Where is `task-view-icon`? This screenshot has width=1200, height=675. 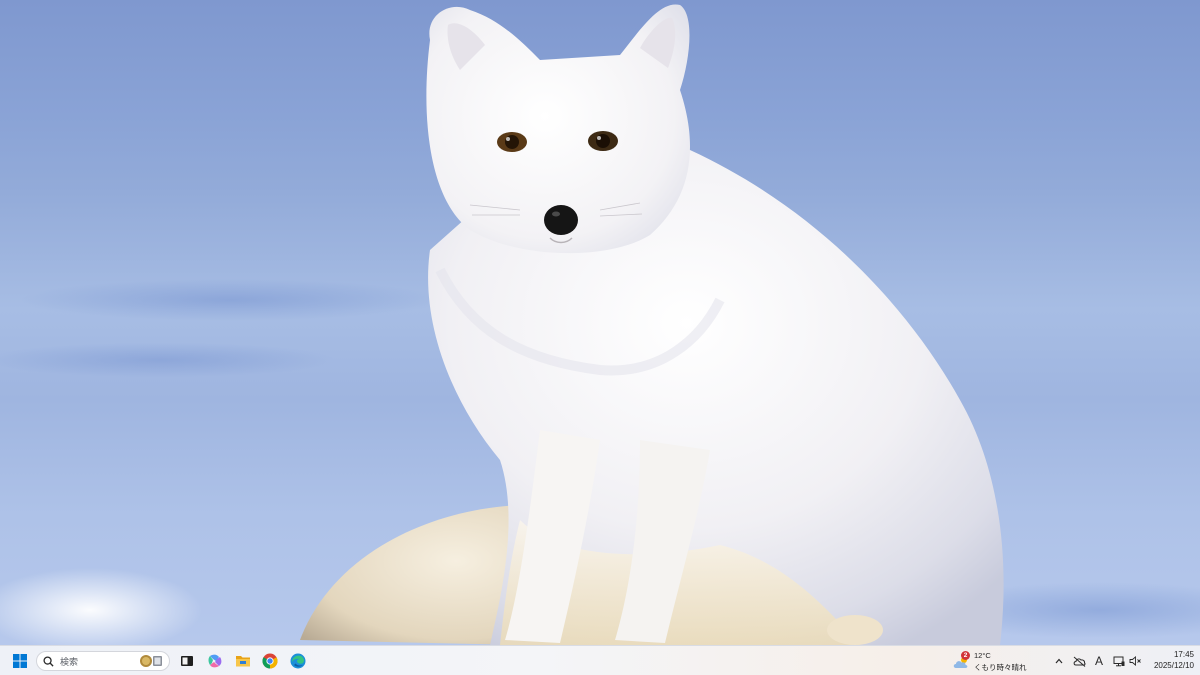 task-view-icon is located at coordinates (187, 661).